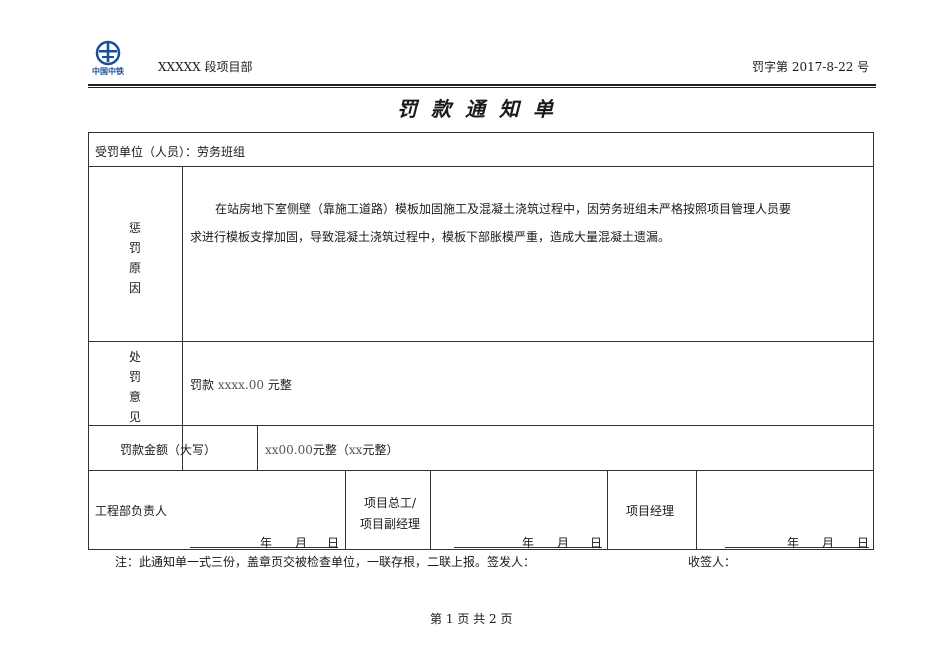 The height and width of the screenshot is (669, 945). What do you see at coordinates (134, 258) in the screenshot?
I see `reason-label: 惩 罚 原 因` at bounding box center [134, 258].